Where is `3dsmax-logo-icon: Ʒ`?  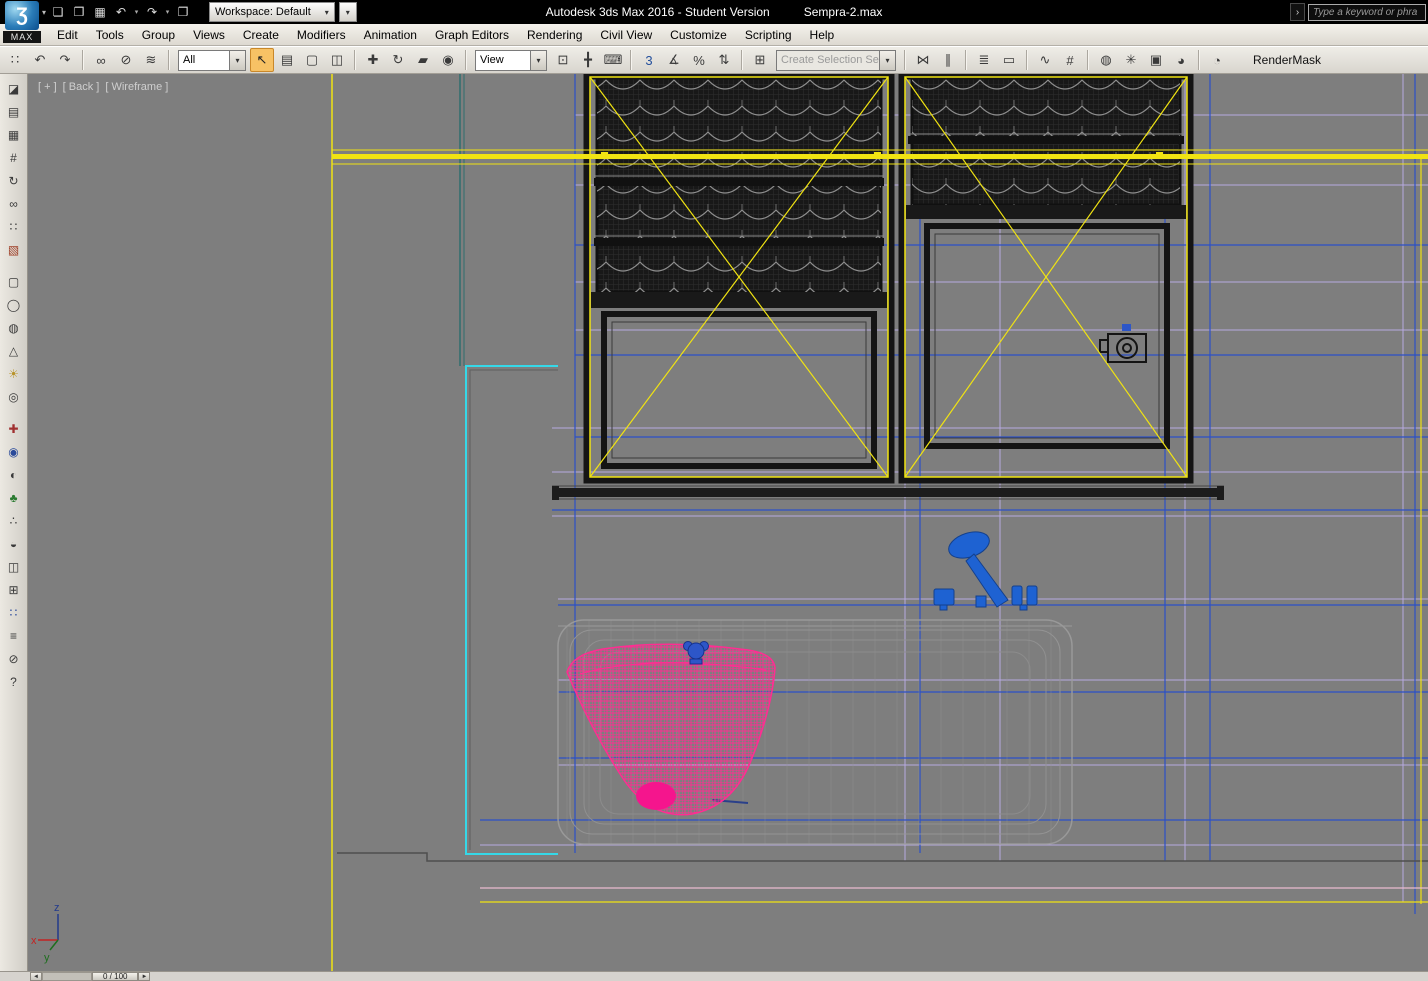
3dsmax-logo-icon: Ʒ is located at coordinates (22, 15).